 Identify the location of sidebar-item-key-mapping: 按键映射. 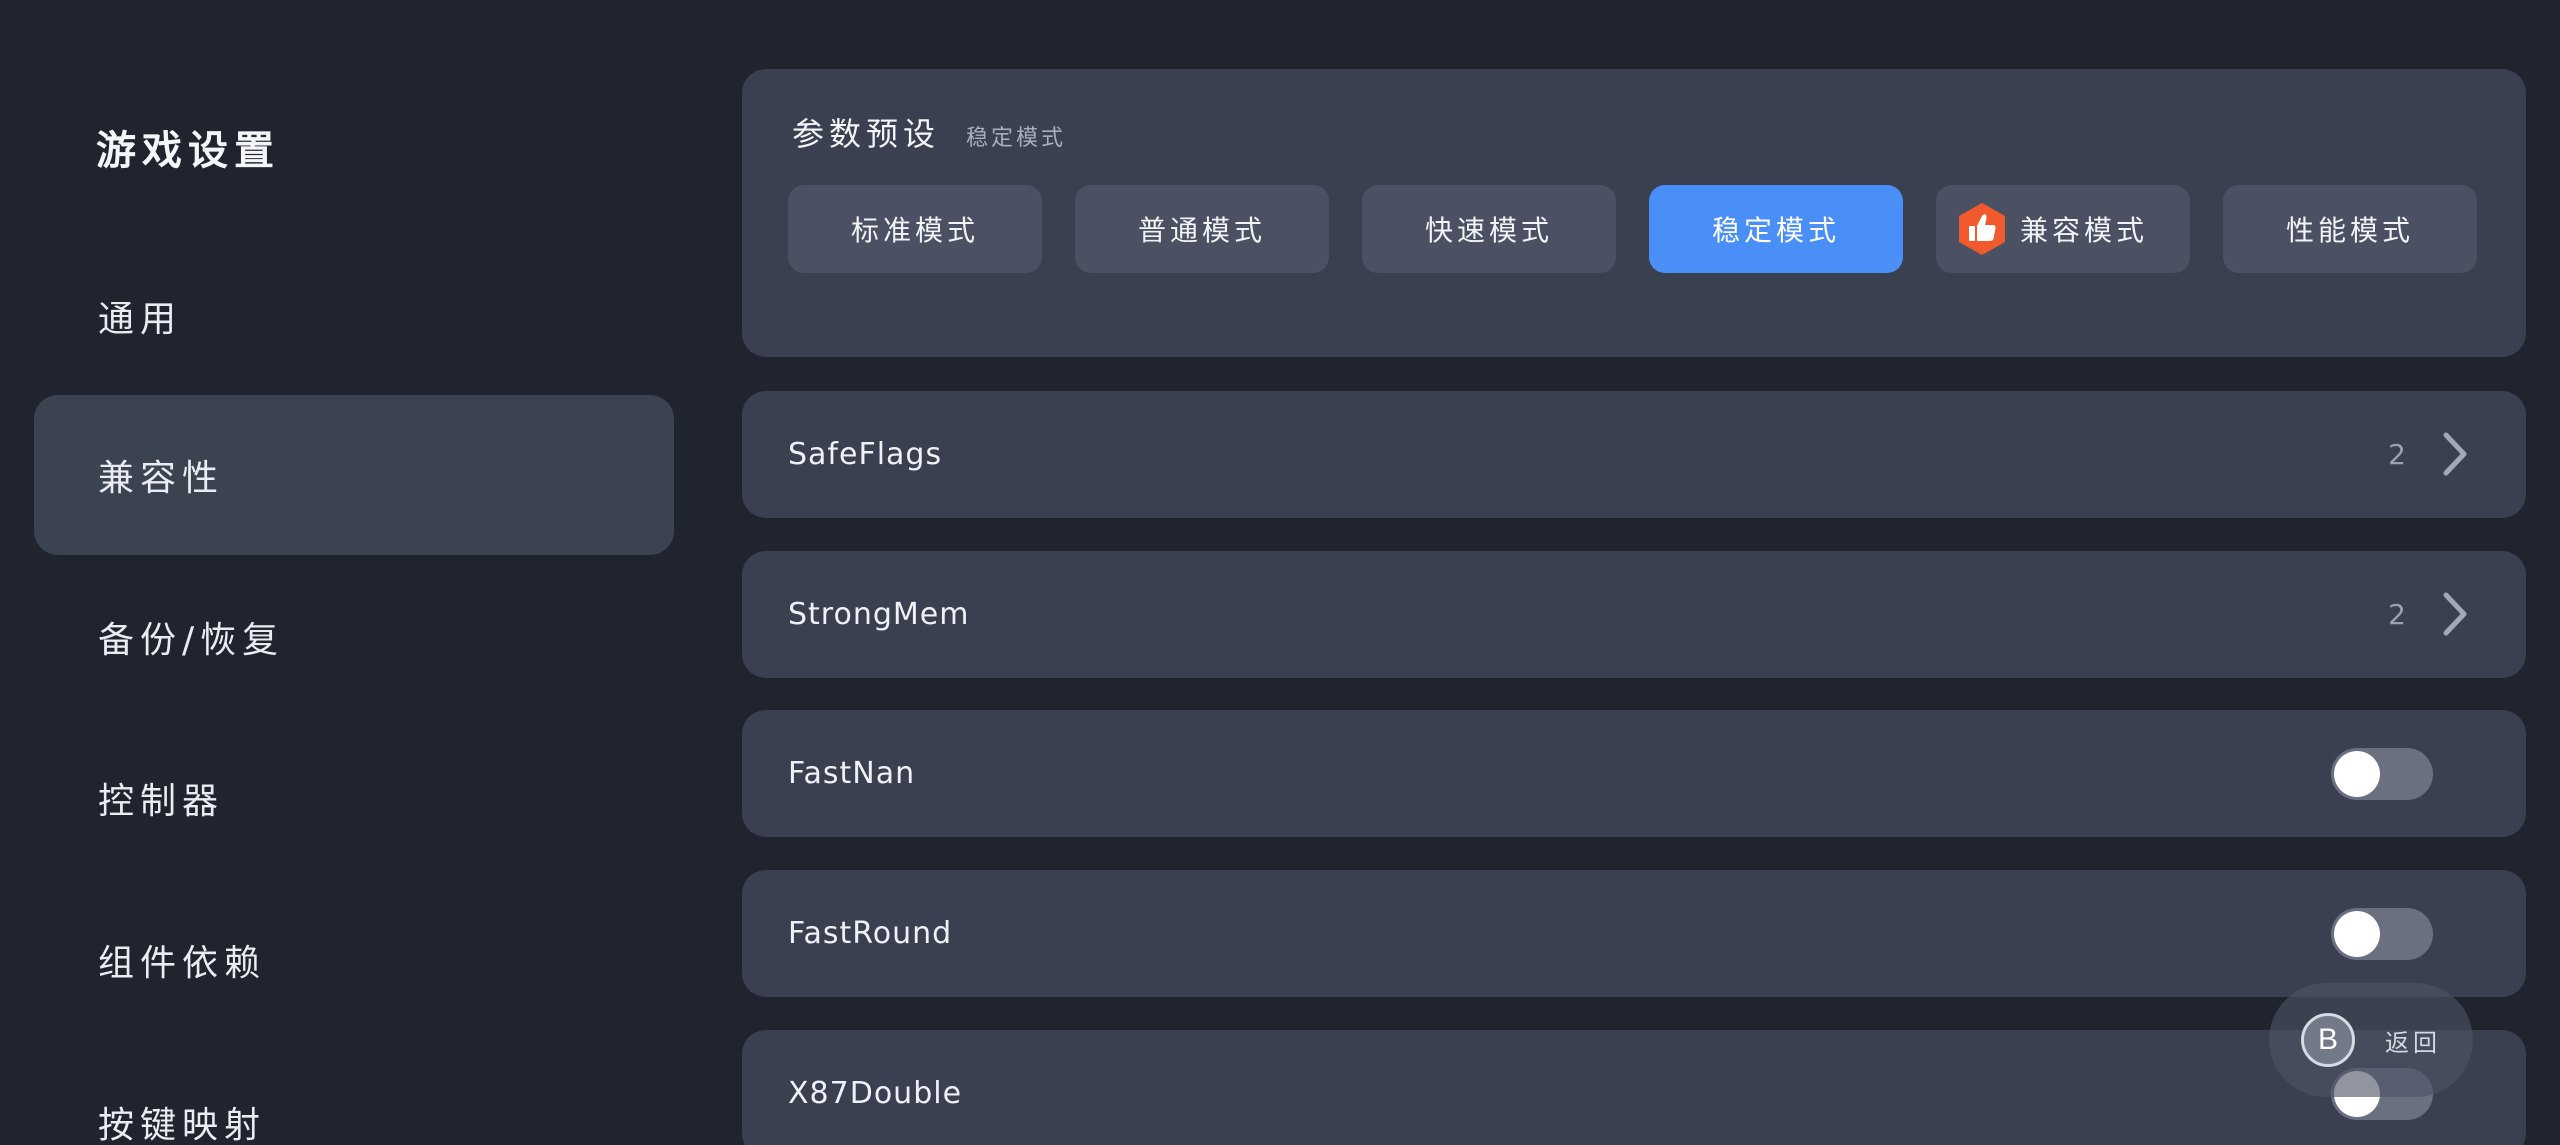
(354, 1093).